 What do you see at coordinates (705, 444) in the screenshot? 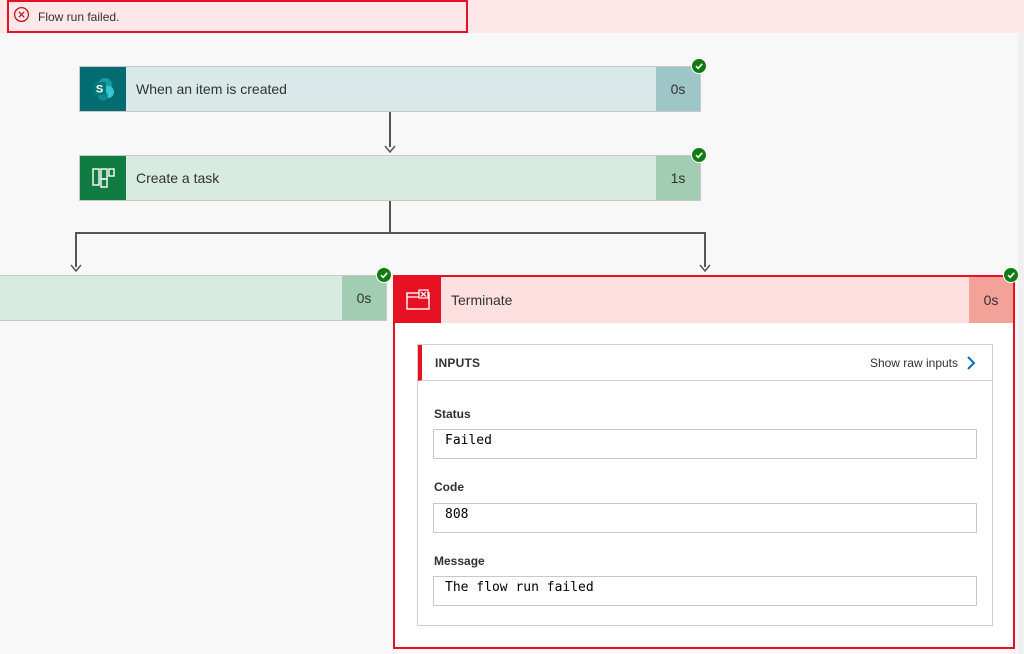
I see `field-value-status: Failed` at bounding box center [705, 444].